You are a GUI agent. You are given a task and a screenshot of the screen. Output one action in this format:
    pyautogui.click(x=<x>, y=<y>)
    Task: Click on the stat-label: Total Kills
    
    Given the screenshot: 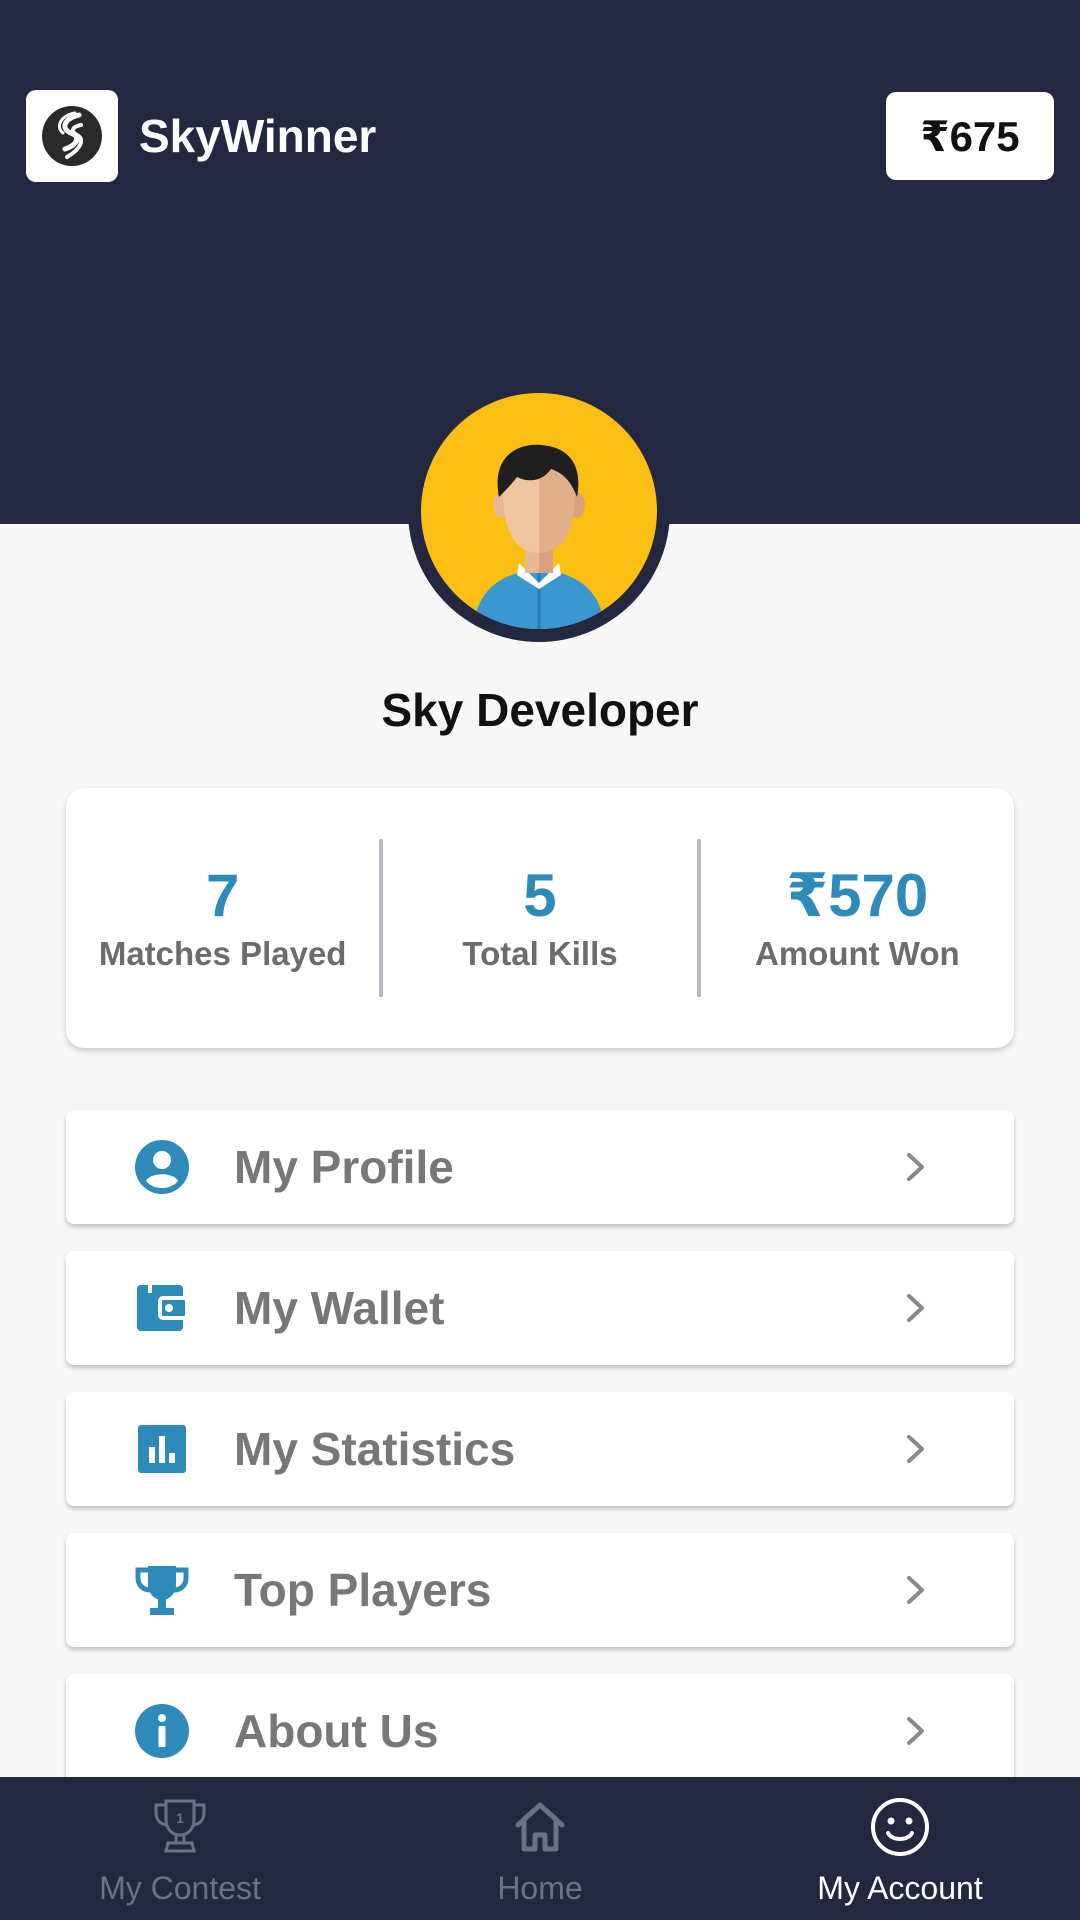 What is the action you would take?
    pyautogui.click(x=540, y=953)
    